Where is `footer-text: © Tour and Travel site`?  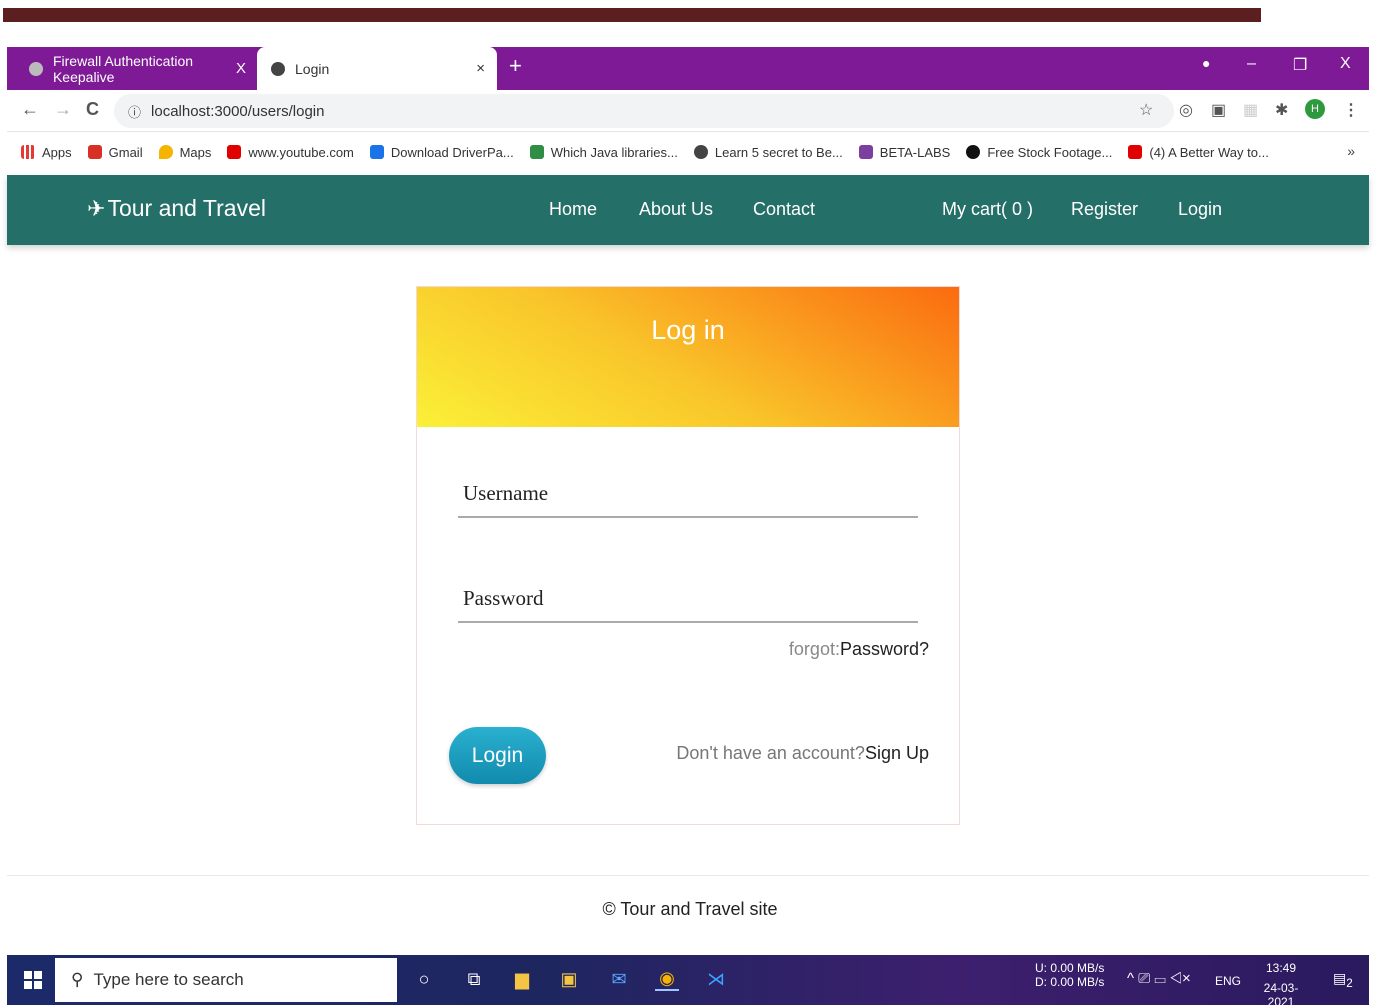 footer-text: © Tour and Travel site is located at coordinates (690, 909).